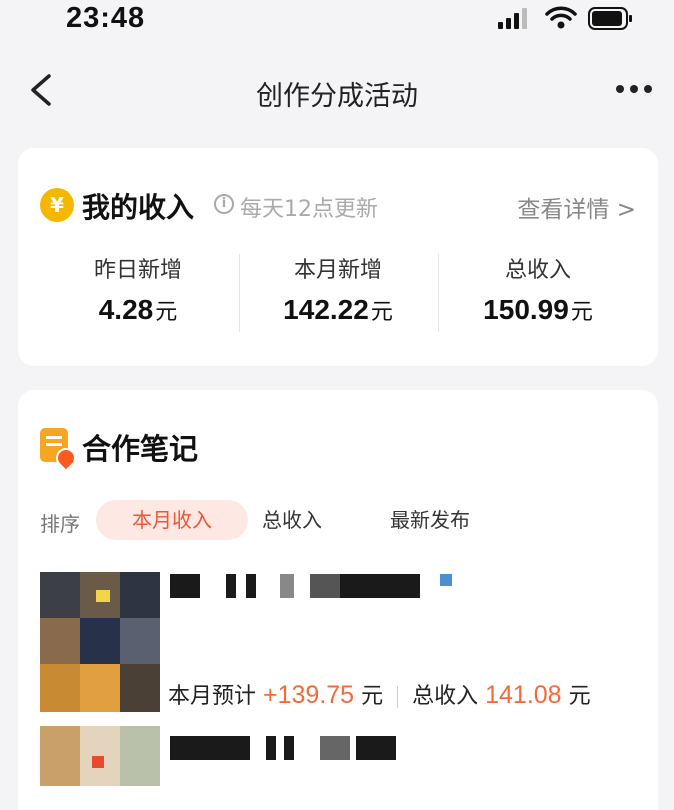 This screenshot has width=674, height=810. I want to click on total-income-label: 总收入, so click(445, 696).